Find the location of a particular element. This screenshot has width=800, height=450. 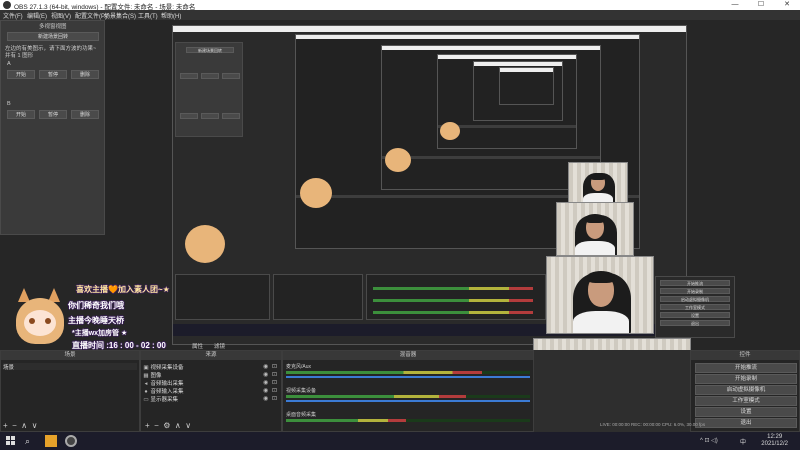

move-scene-down-button: ∨ is located at coordinates (35, 425).